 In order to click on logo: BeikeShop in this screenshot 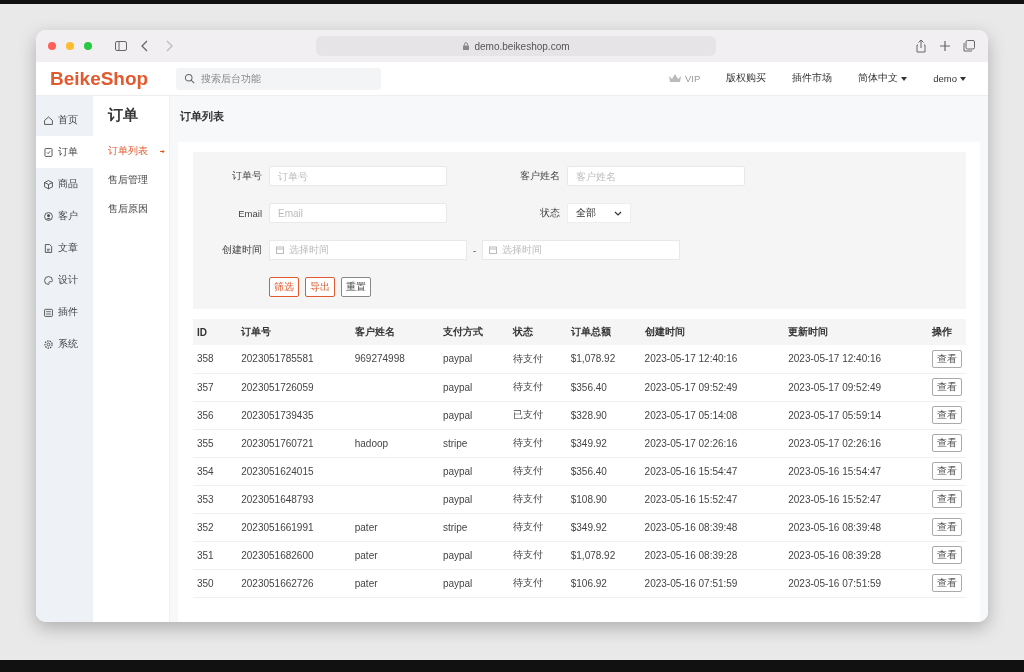, I will do `click(113, 78)`.